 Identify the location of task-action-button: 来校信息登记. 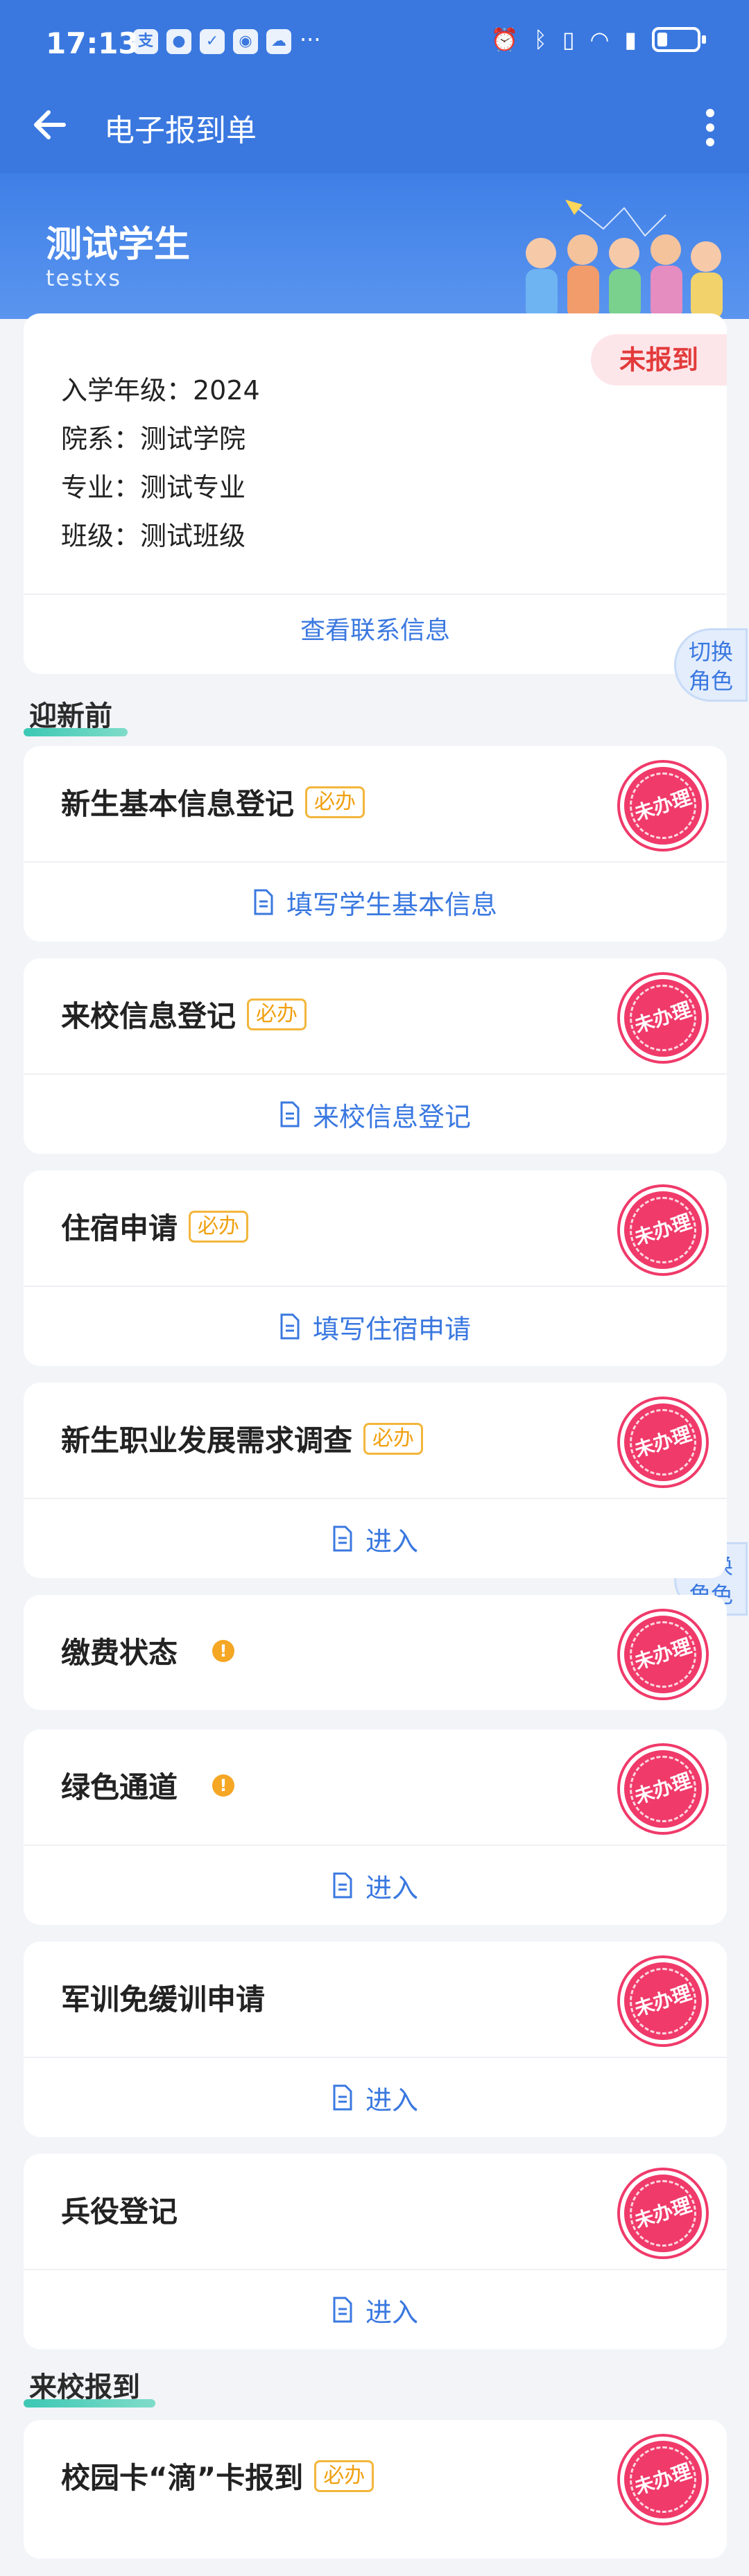
(375, 1113).